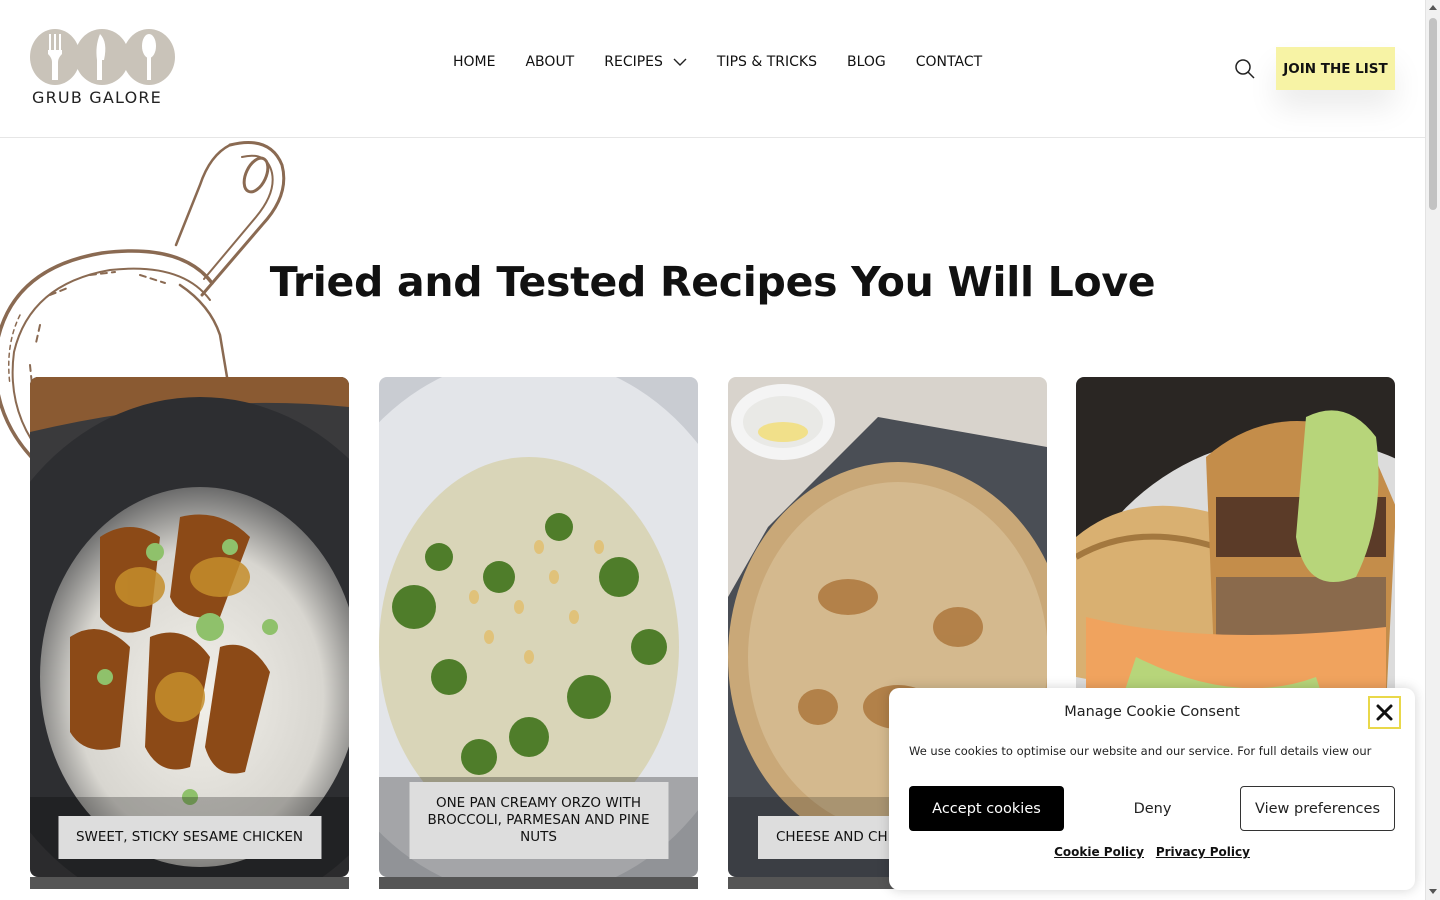 The image size is (1440, 900). Describe the element at coordinates (949, 62) in the screenshot. I see `nav-contact: CONTACT` at that location.